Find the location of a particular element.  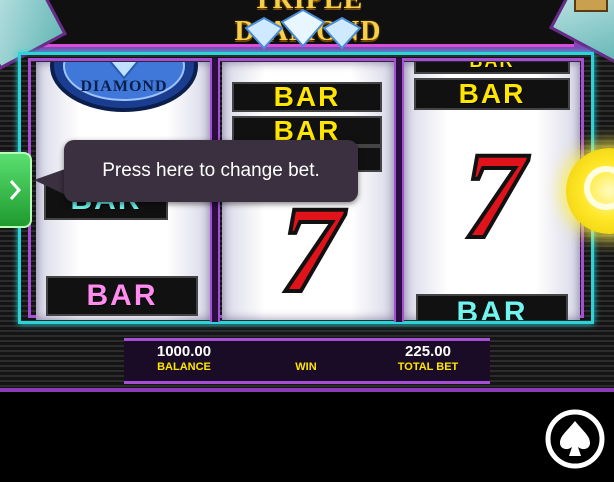

total-bet-label: TOTAL BET is located at coordinates (428, 367).